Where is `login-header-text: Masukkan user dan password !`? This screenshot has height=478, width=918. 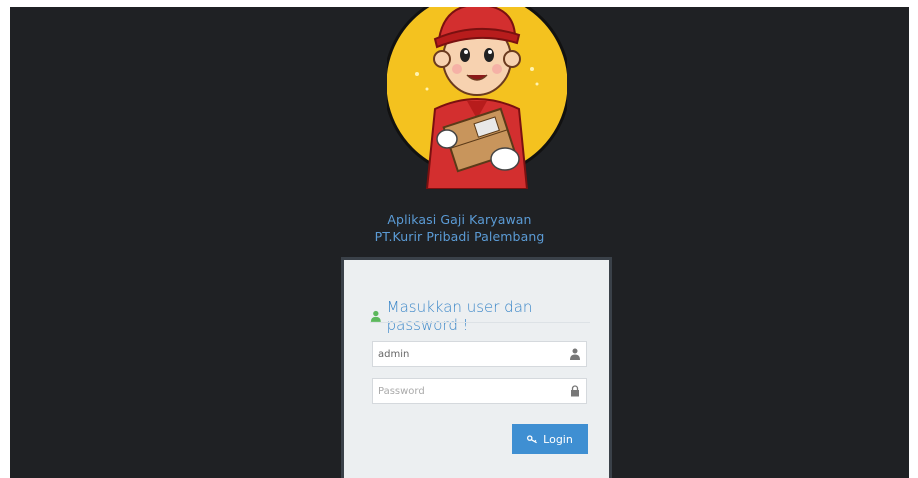
login-header-text: Masukkan user dan password ! is located at coordinates (459, 316).